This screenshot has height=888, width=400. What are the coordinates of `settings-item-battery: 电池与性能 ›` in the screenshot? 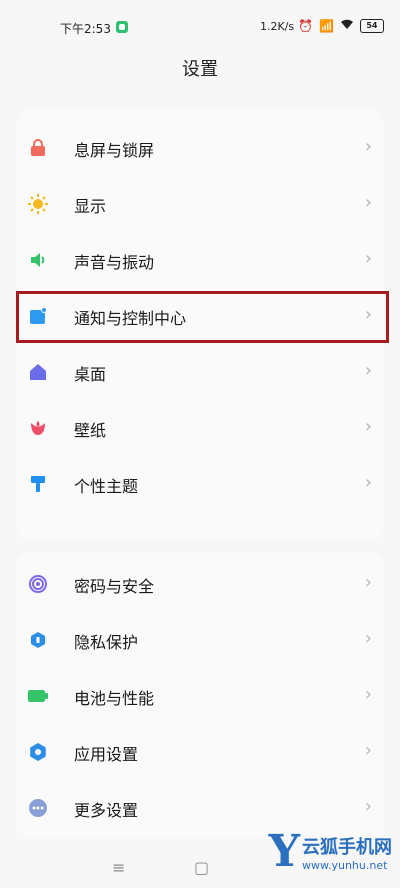 It's located at (200, 696).